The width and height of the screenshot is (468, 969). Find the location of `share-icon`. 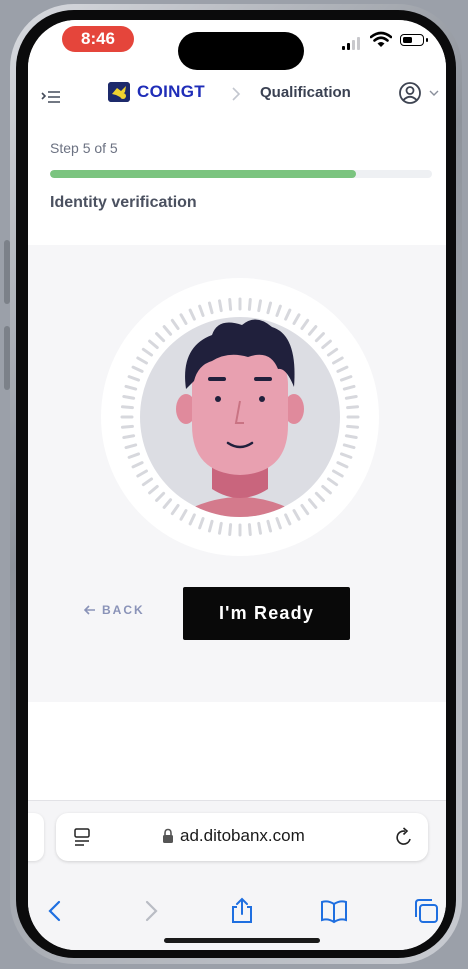

share-icon is located at coordinates (242, 911).